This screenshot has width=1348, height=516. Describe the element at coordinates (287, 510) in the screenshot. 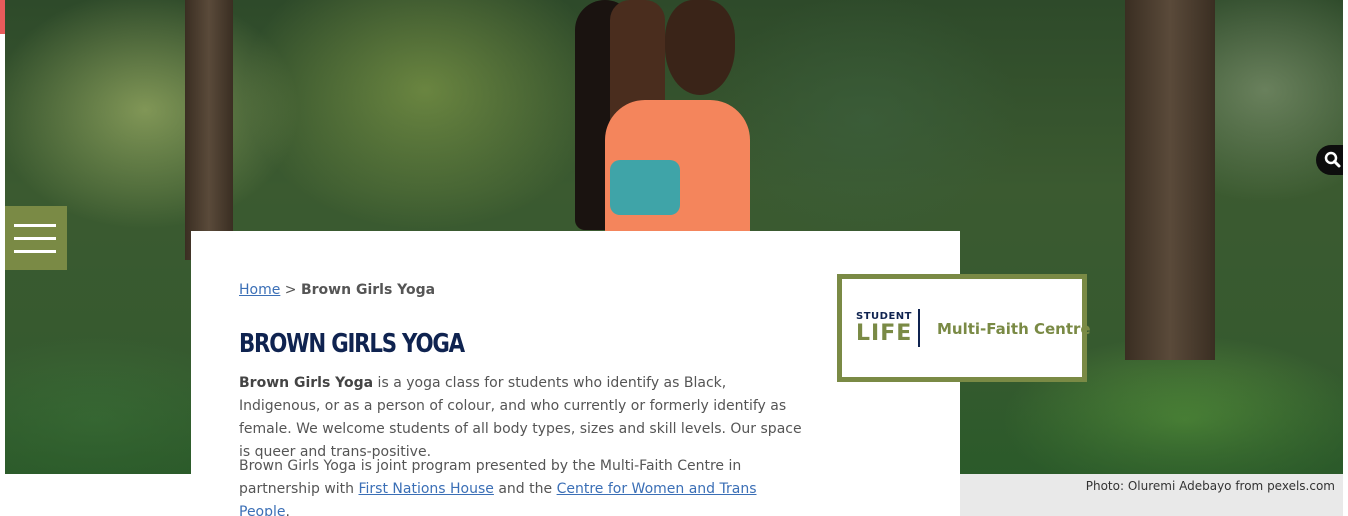

I see `partner-text: .` at that location.